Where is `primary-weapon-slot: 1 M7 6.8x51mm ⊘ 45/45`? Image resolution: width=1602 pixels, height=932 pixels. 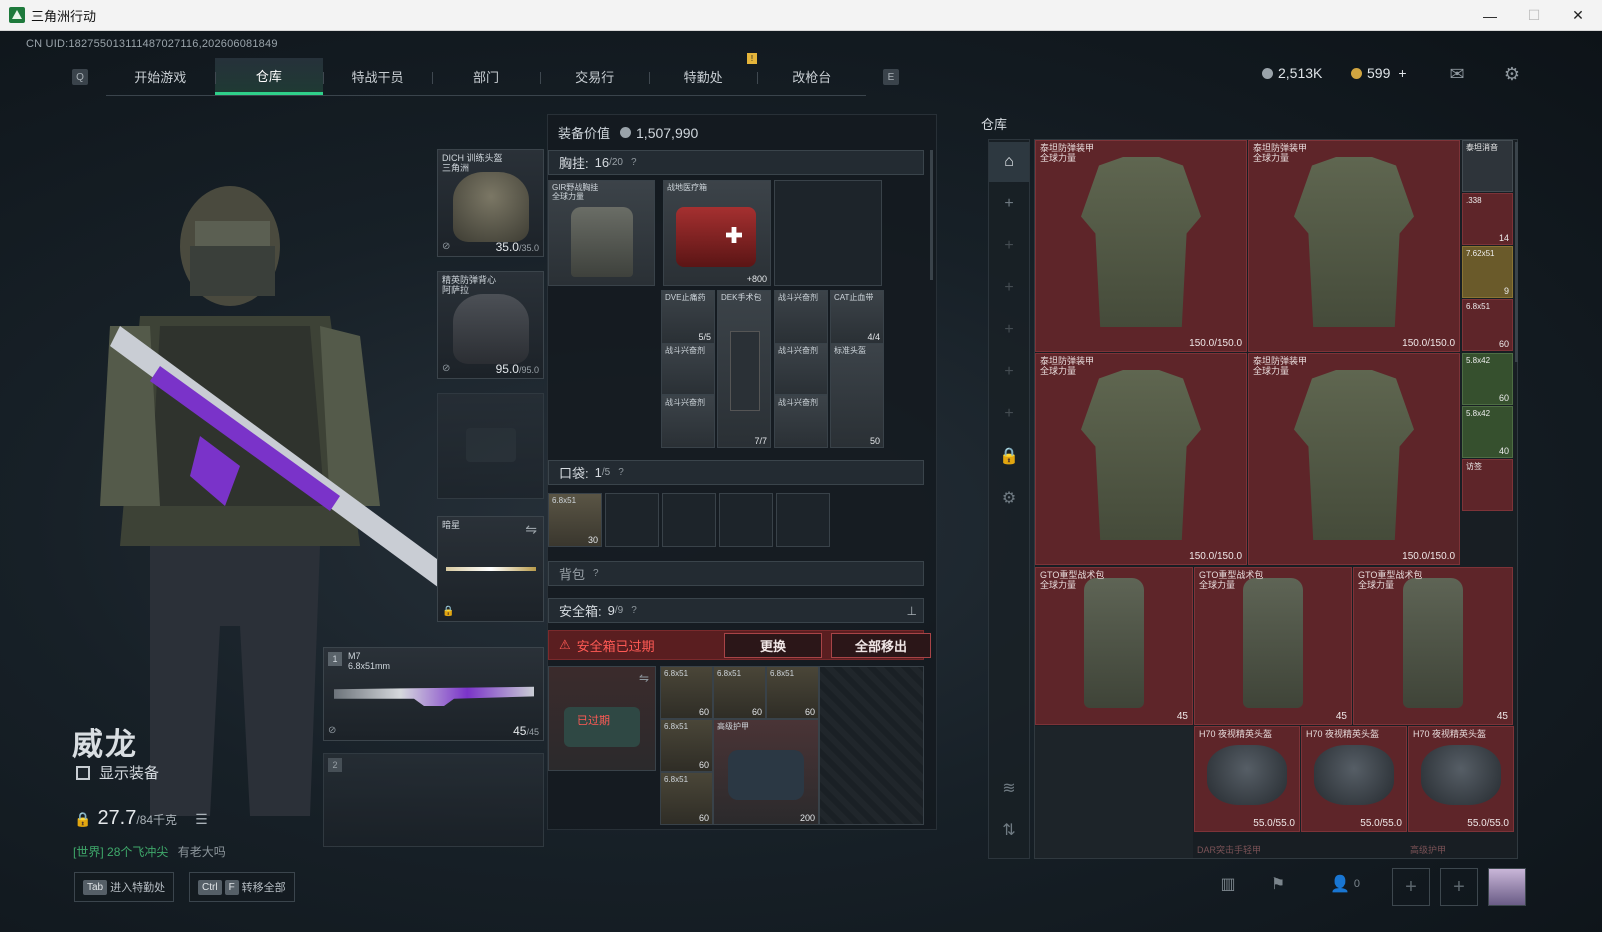 primary-weapon-slot: 1 M7 6.8x51mm ⊘ 45/45 is located at coordinates (433, 694).